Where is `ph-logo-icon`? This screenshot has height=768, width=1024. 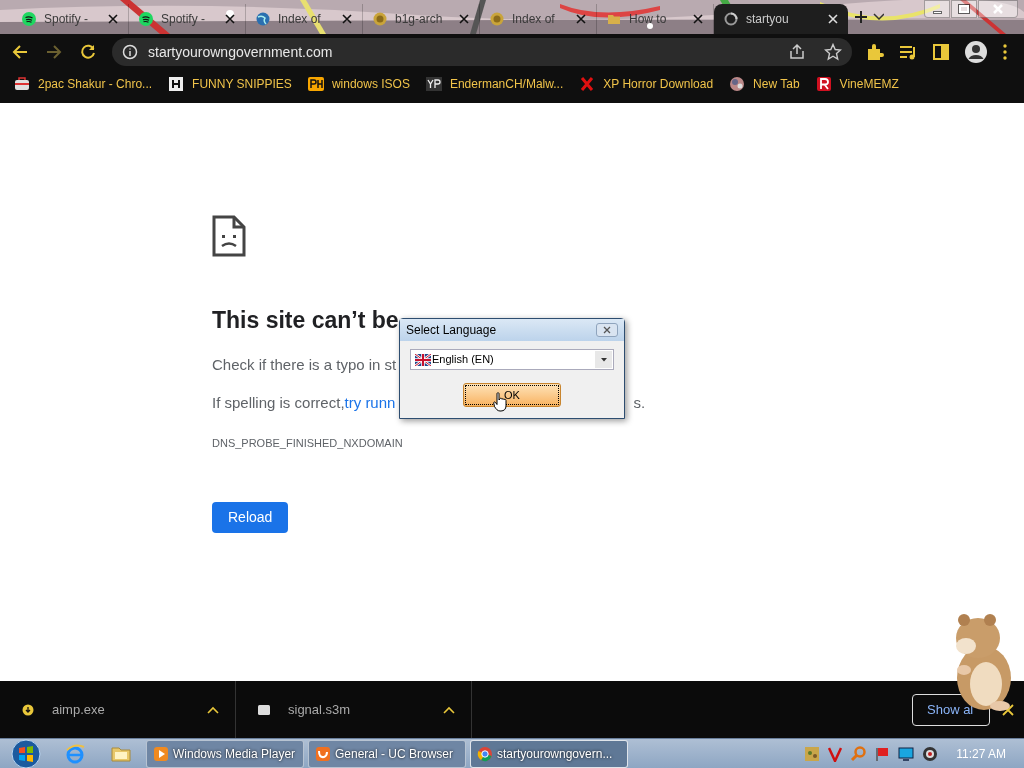
ph-logo-icon is located at coordinates (315, 84).